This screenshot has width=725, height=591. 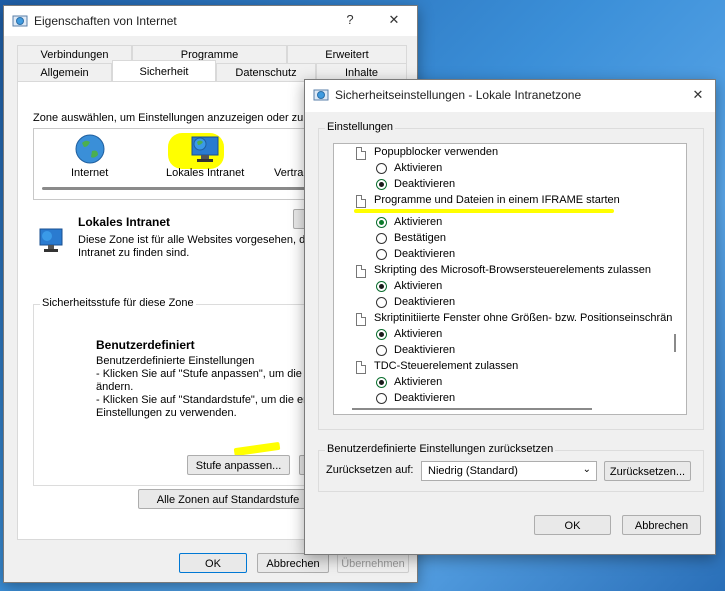 What do you see at coordinates (381, 334) in the screenshot?
I see `radio-fenster-aktivieren` at bounding box center [381, 334].